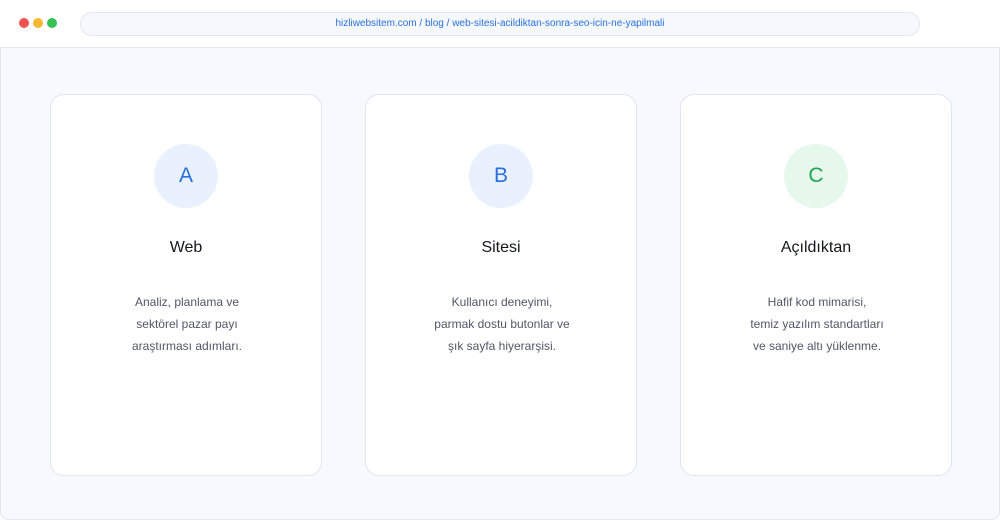 Image resolution: width=1000 pixels, height=520 pixels. Describe the element at coordinates (187, 346) in the screenshot. I see `card-description-line: araştırması adımları.` at that location.